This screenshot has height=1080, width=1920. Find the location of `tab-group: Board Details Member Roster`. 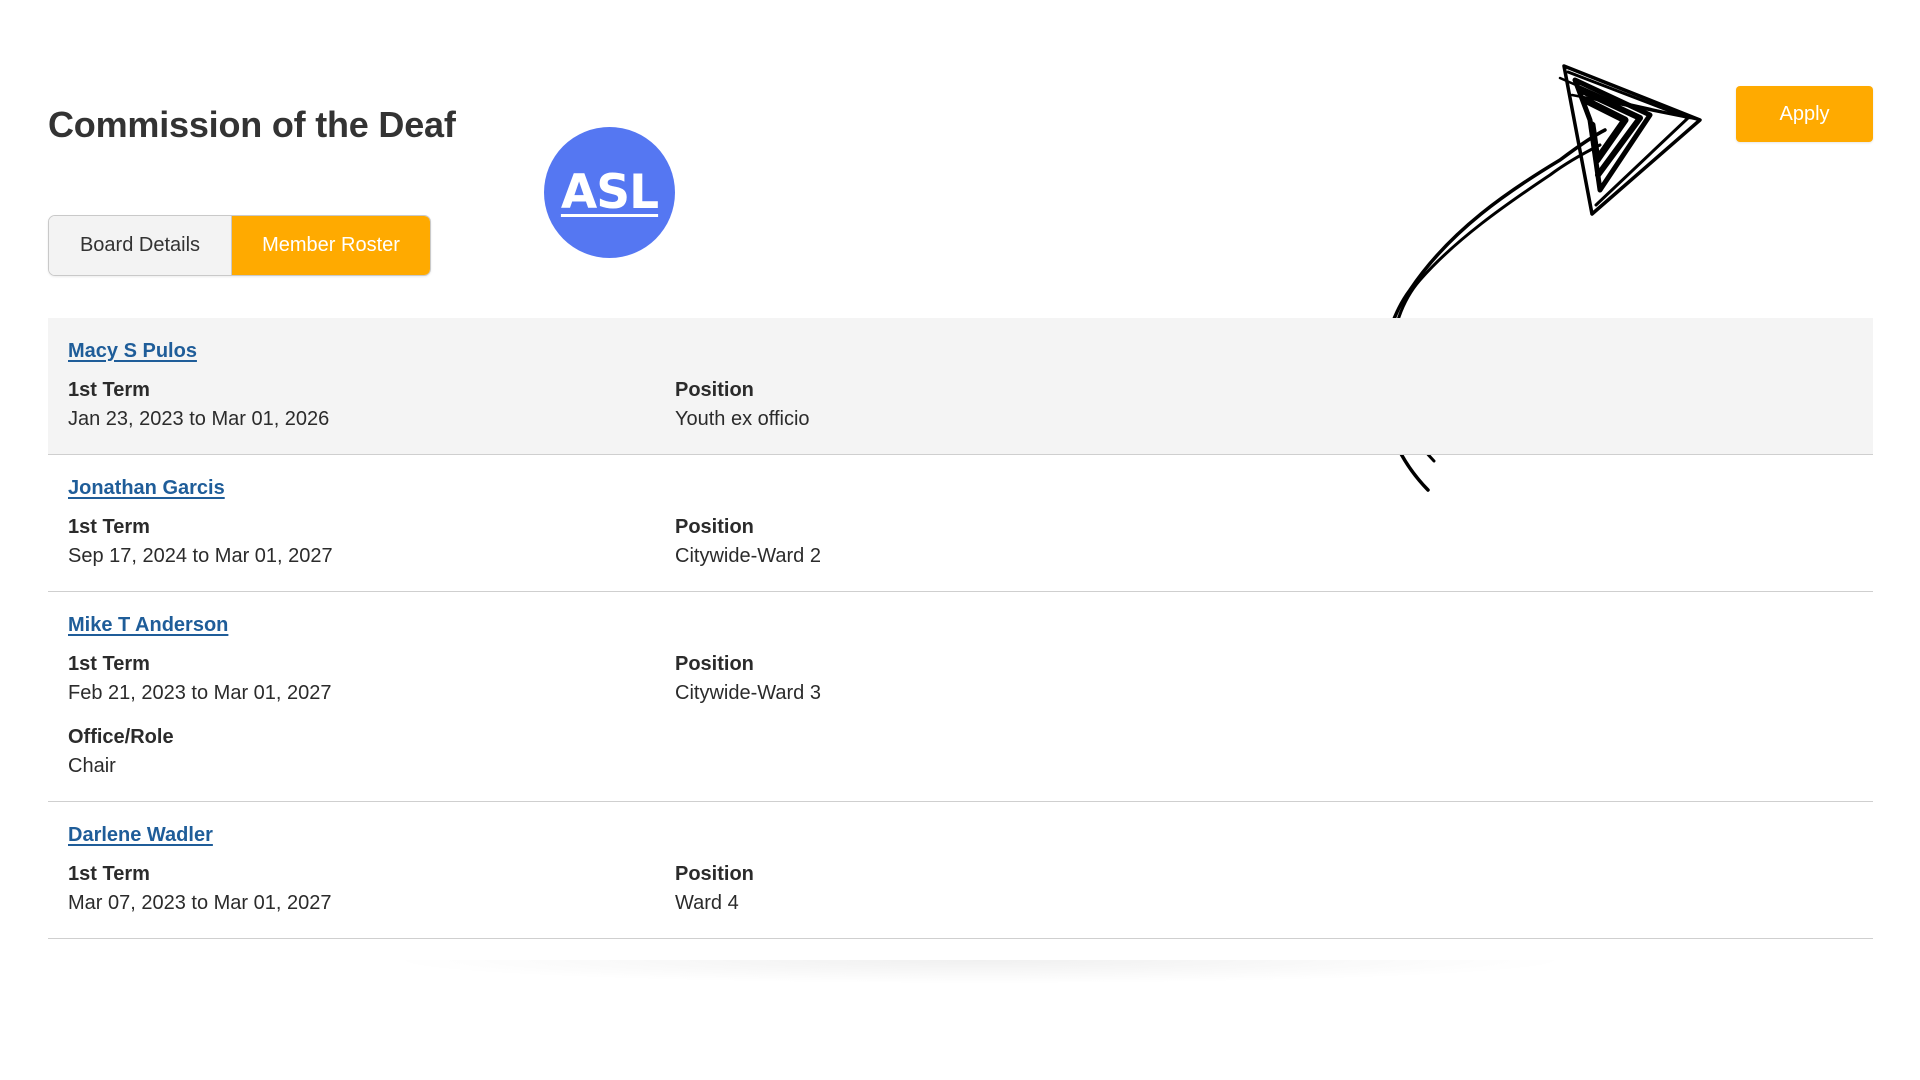

tab-group: Board Details Member Roster is located at coordinates (239, 245).